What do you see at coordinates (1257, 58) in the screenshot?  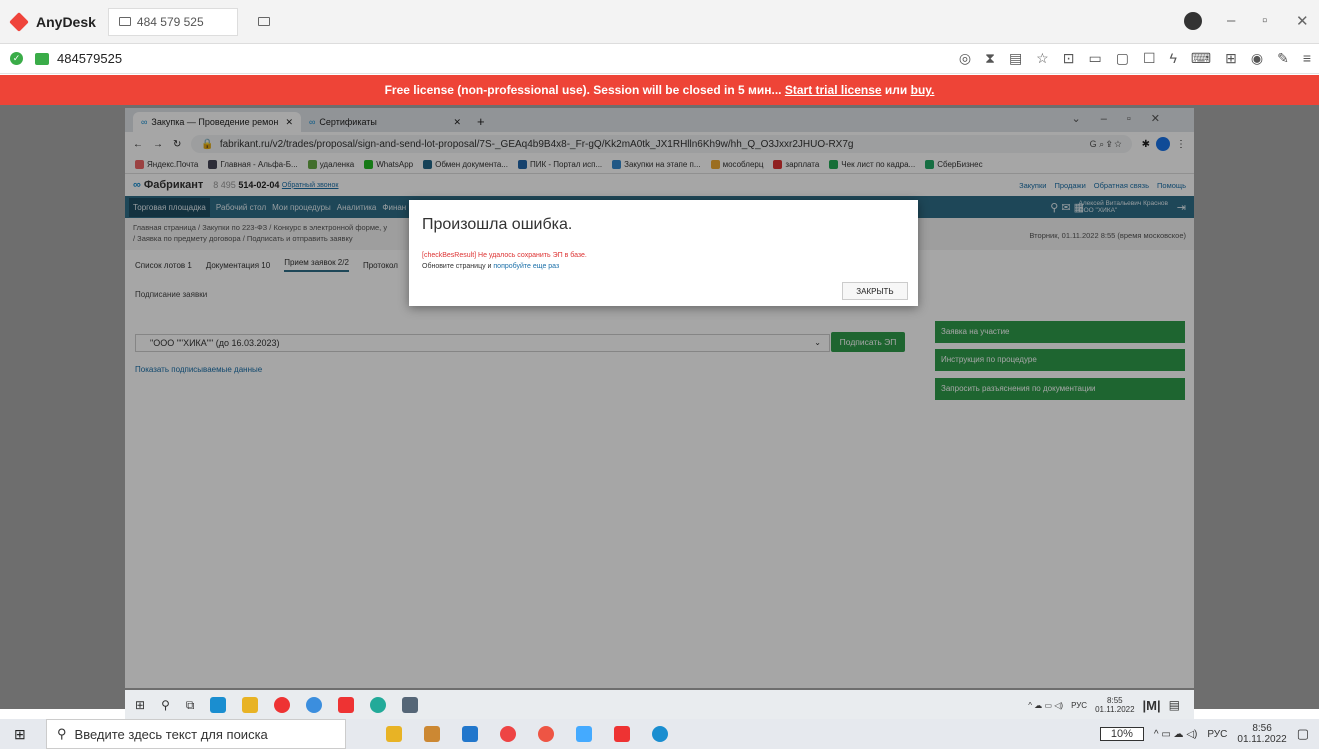 I see `record-icon: ◉` at bounding box center [1257, 58].